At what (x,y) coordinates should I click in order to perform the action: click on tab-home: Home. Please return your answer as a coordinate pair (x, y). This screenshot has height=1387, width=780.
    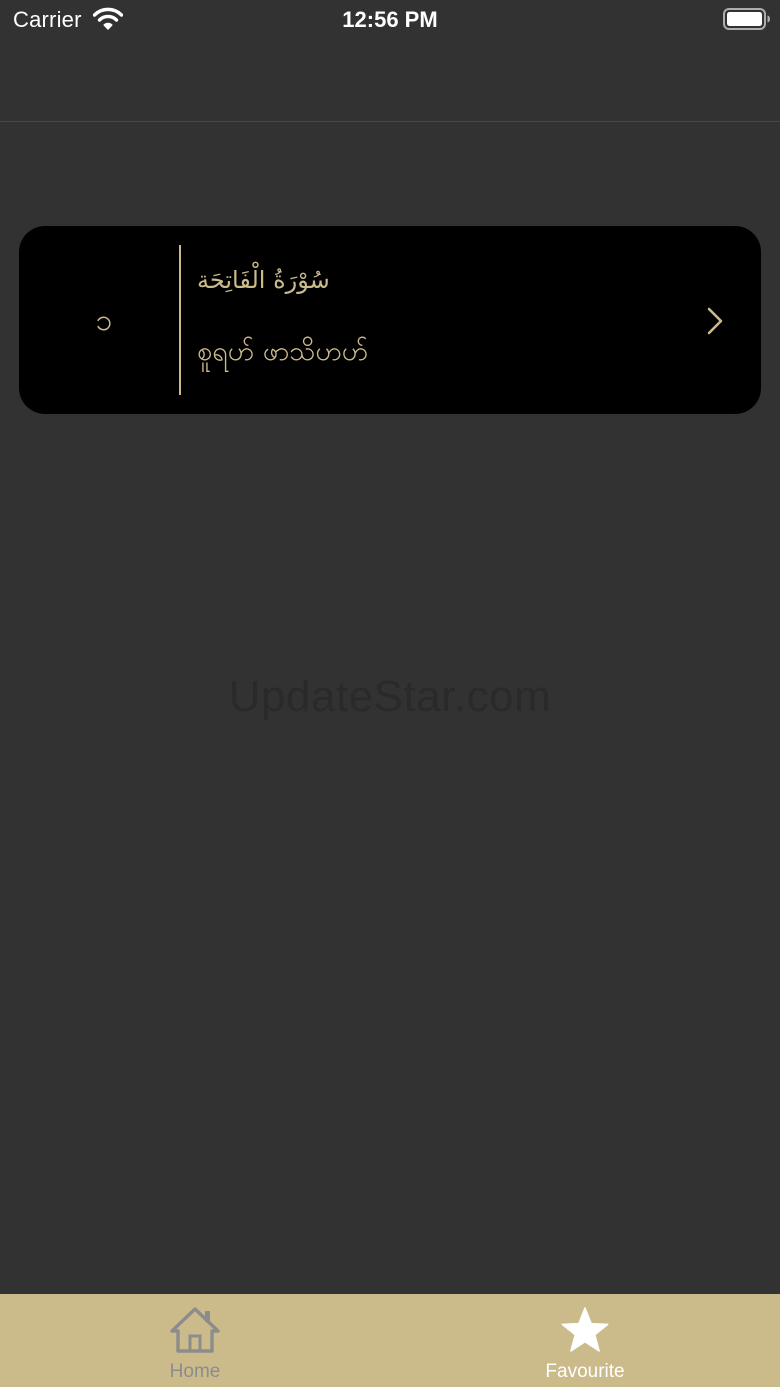
    Looking at the image, I should click on (195, 1340).